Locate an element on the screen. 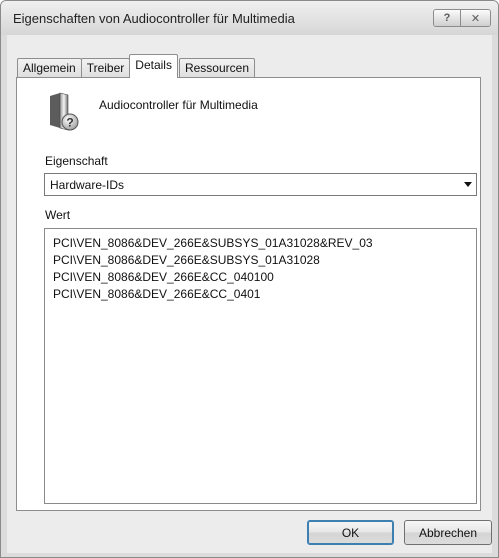 The height and width of the screenshot is (558, 499). property-label: Eigenschaft is located at coordinates (76, 161).